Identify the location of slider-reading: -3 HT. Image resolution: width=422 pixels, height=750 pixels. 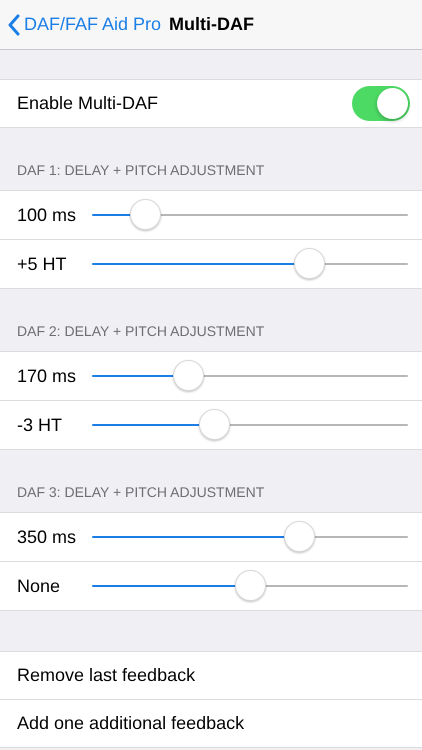
(40, 425).